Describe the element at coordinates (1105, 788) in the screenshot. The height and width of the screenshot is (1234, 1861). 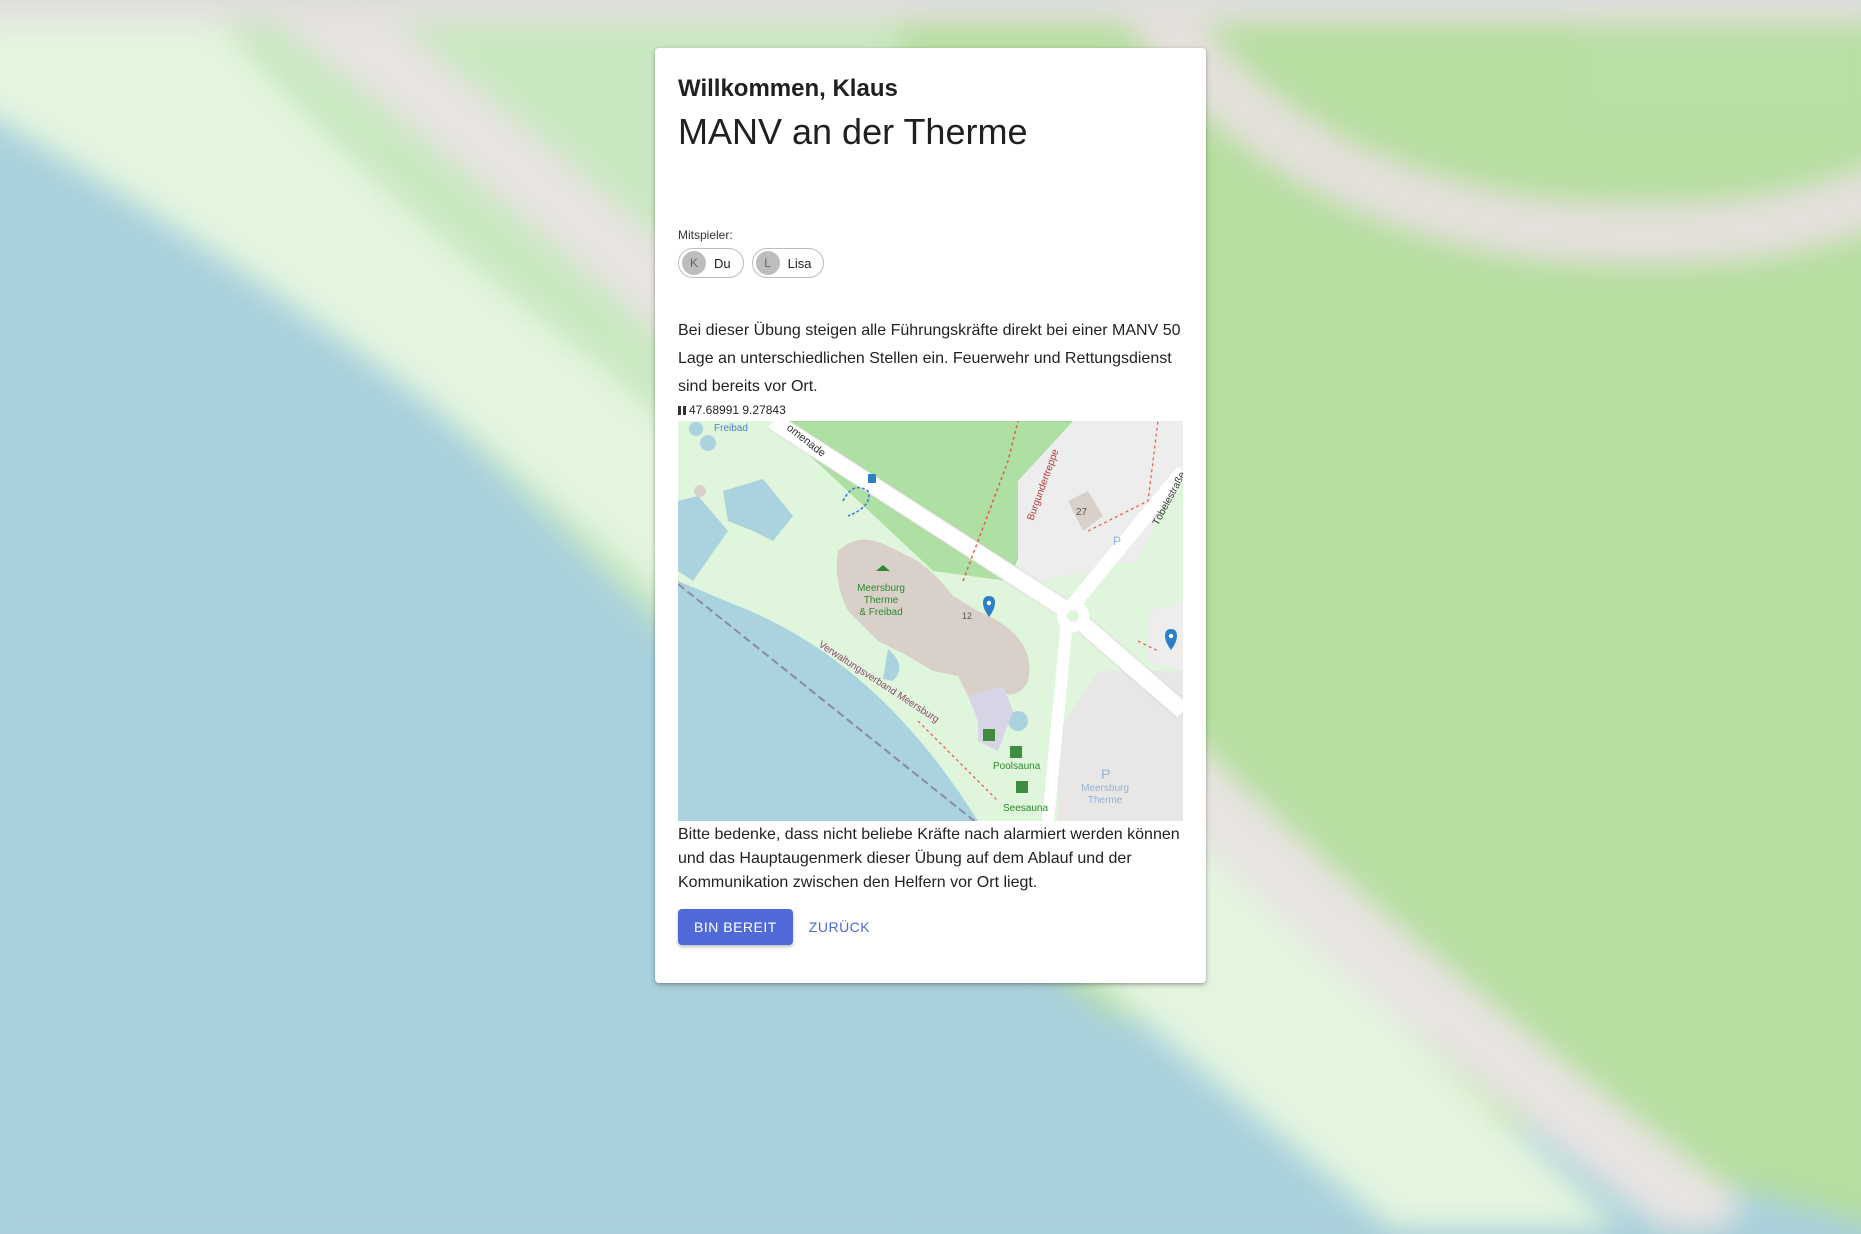
I see `map-label-parking-1: Meersburg` at that location.